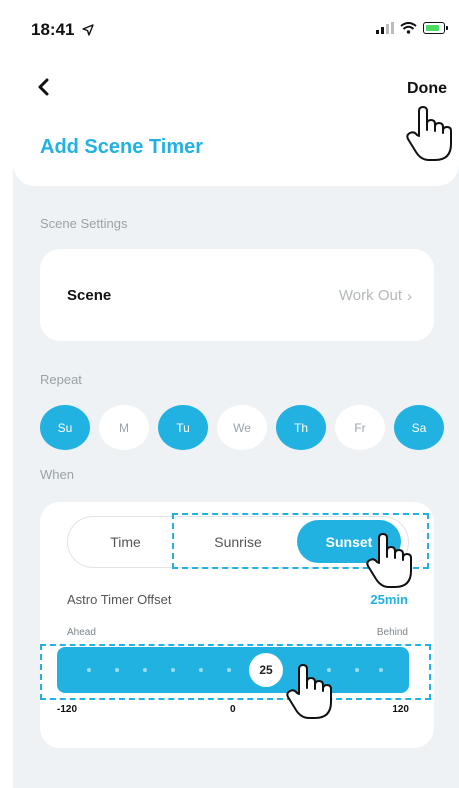 The width and height of the screenshot is (459, 788). I want to click on day-su: Su, so click(65, 427).